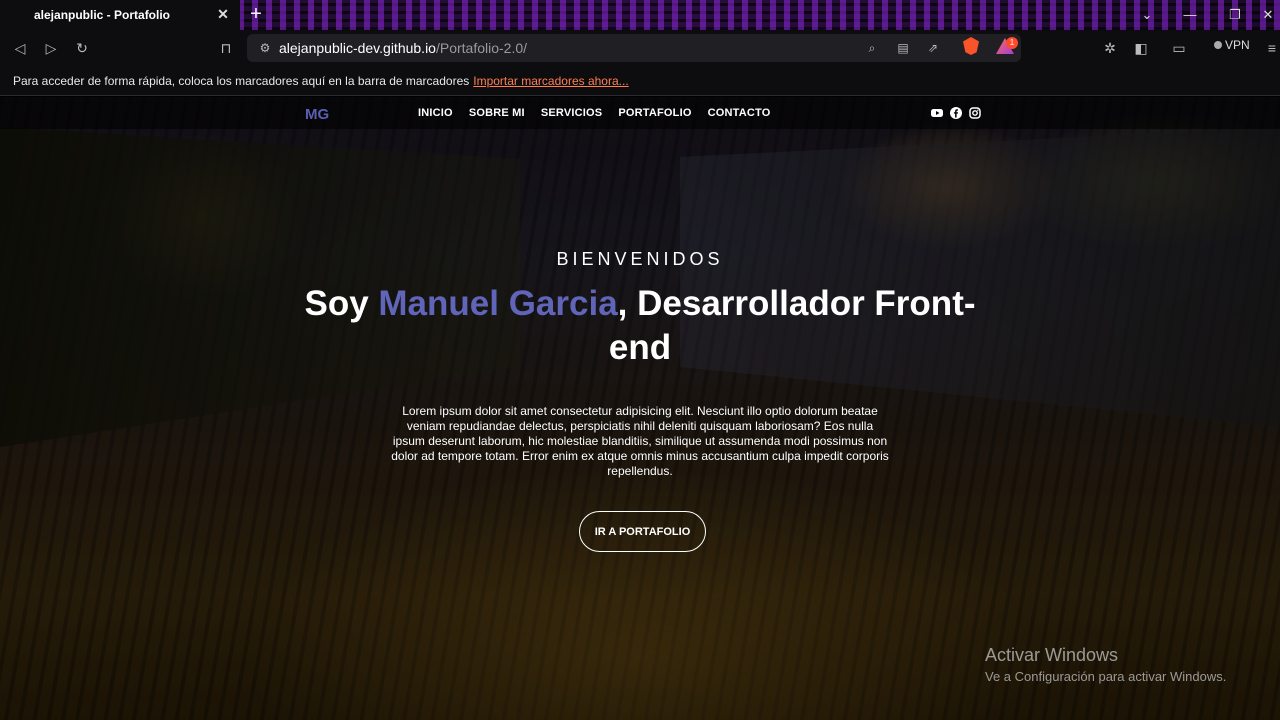 This screenshot has width=1280, height=720. I want to click on nav-servicios: SERVICIOS, so click(572, 113).